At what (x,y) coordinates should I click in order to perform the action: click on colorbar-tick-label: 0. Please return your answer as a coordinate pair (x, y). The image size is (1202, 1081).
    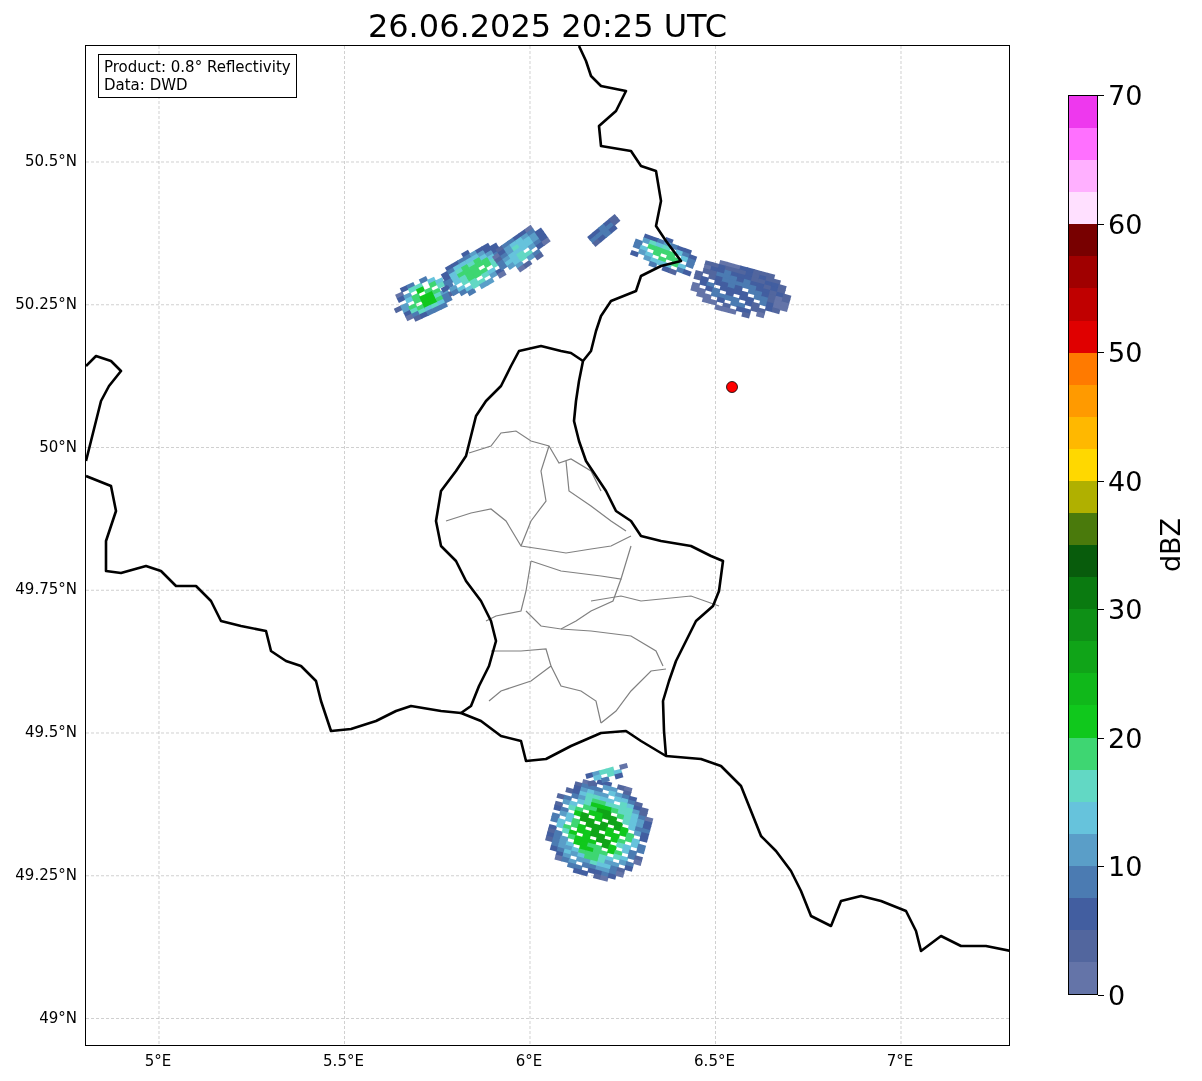
    Looking at the image, I should click on (1117, 995).